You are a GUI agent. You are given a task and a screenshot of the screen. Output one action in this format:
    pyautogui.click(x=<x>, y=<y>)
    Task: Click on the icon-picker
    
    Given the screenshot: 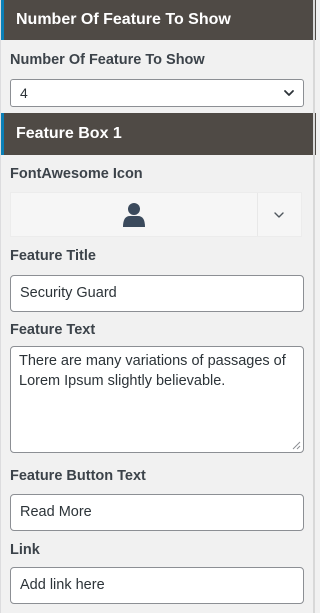 What is the action you would take?
    pyautogui.click(x=156, y=214)
    